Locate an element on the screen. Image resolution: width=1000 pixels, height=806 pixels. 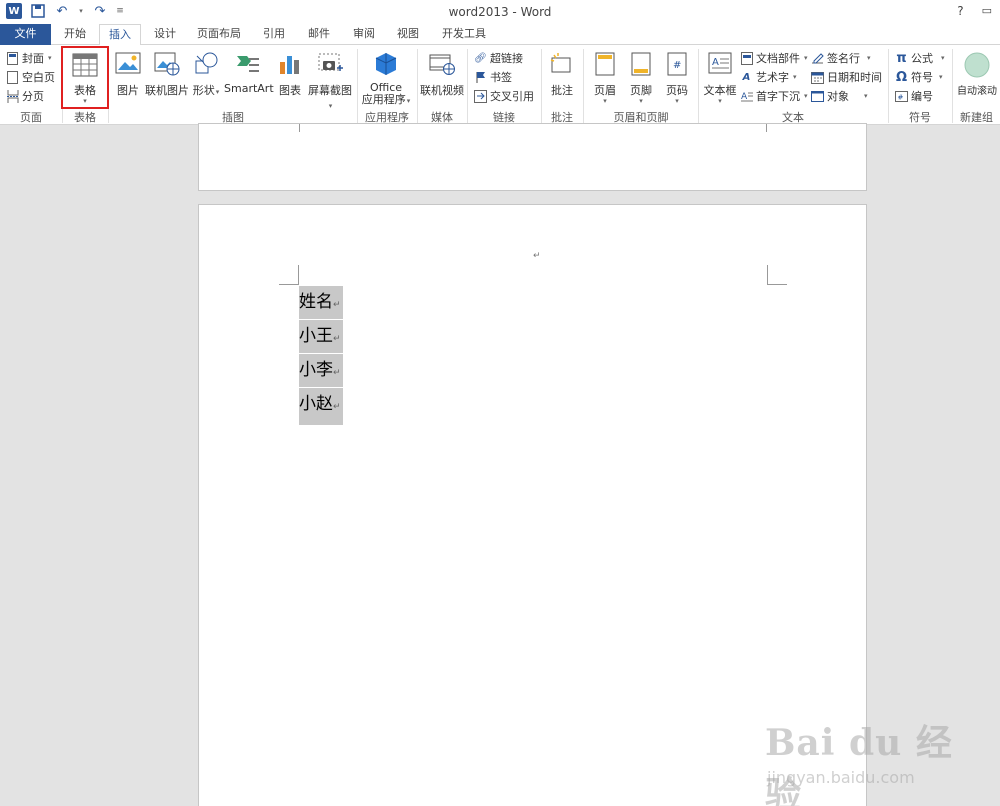
office-apps-button: Office 应用程序▾ is located at coordinates (386, 78).